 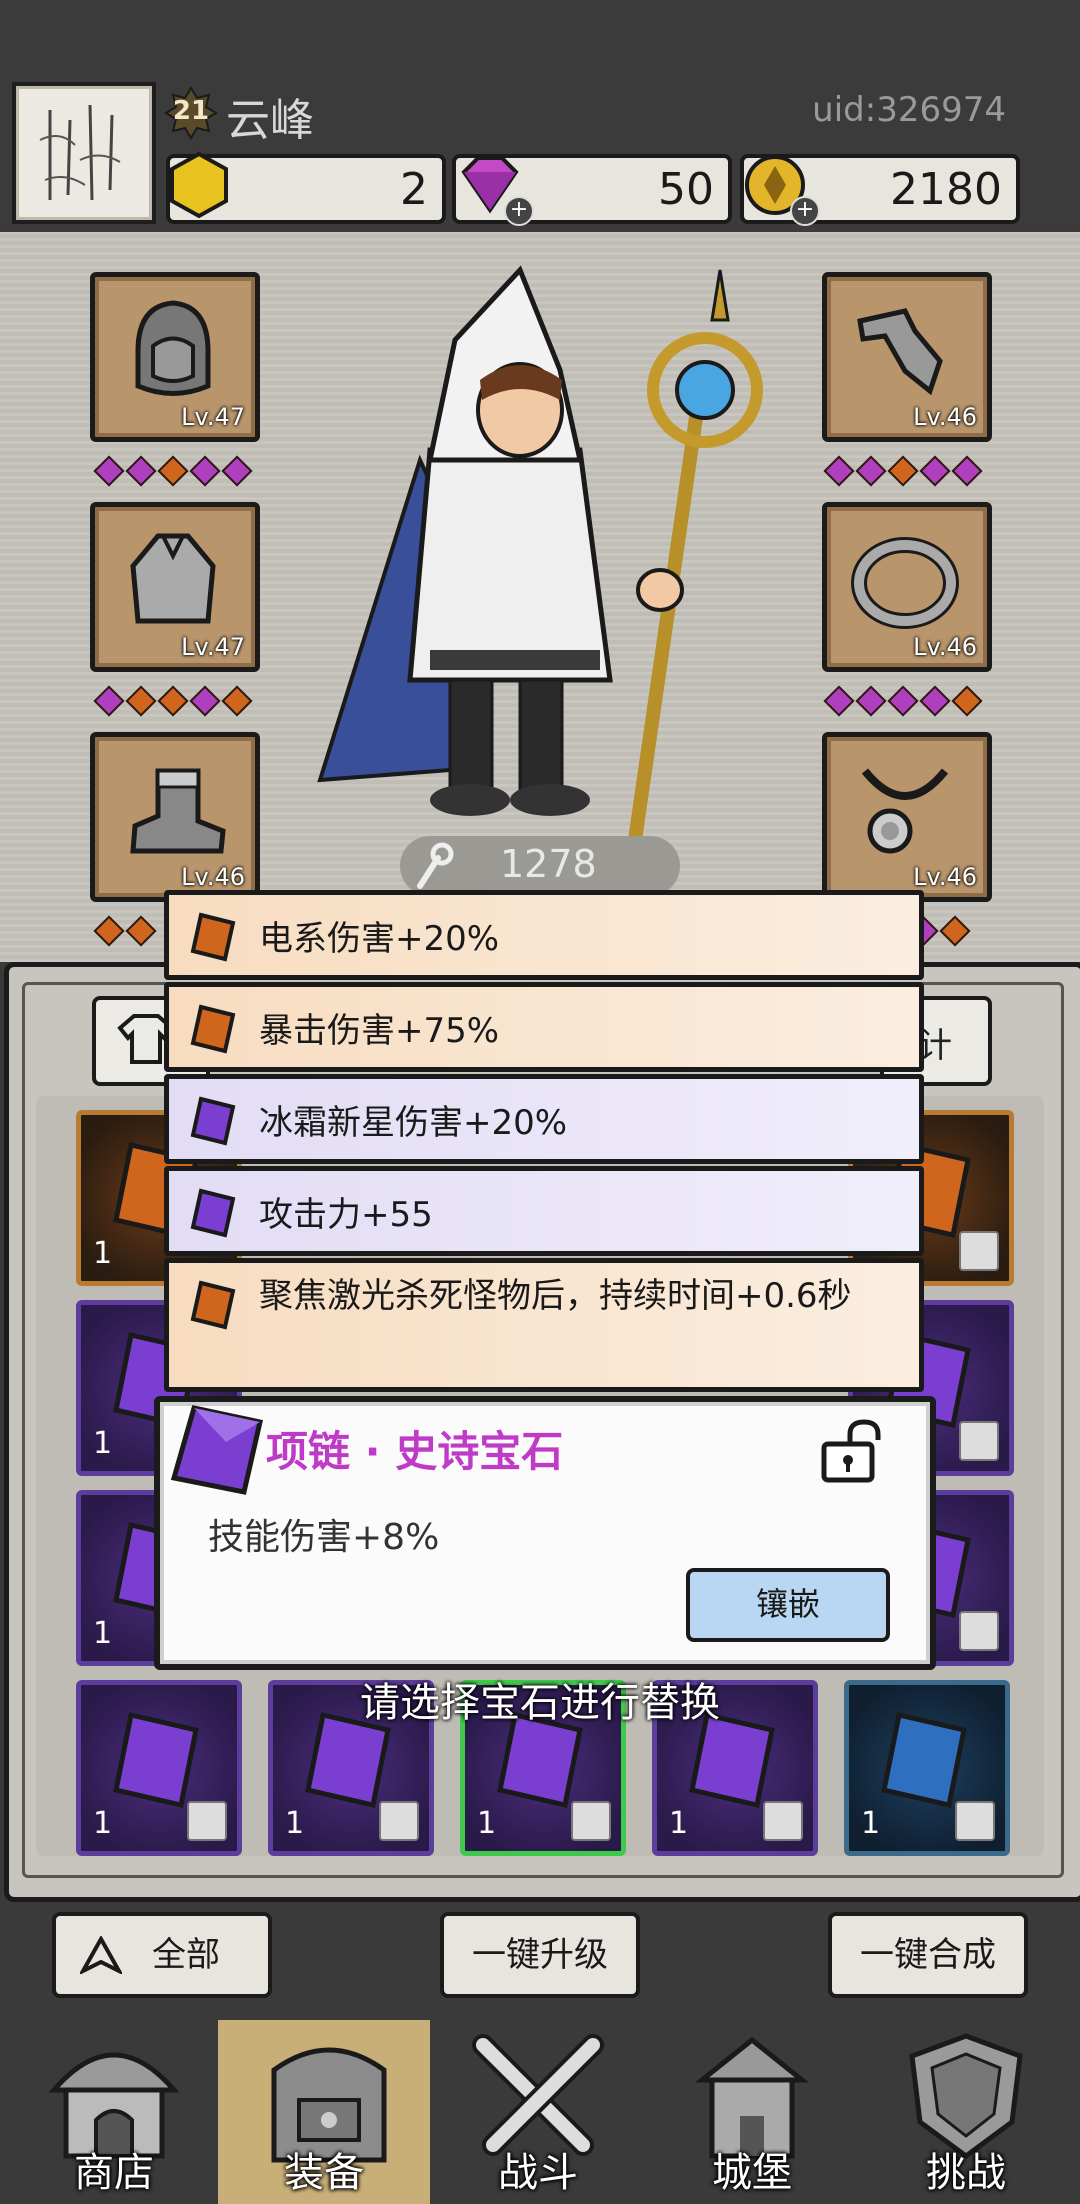 What do you see at coordinates (415, 1451) in the screenshot?
I see `tooltip-title: 项链 · 史诗宝石` at bounding box center [415, 1451].